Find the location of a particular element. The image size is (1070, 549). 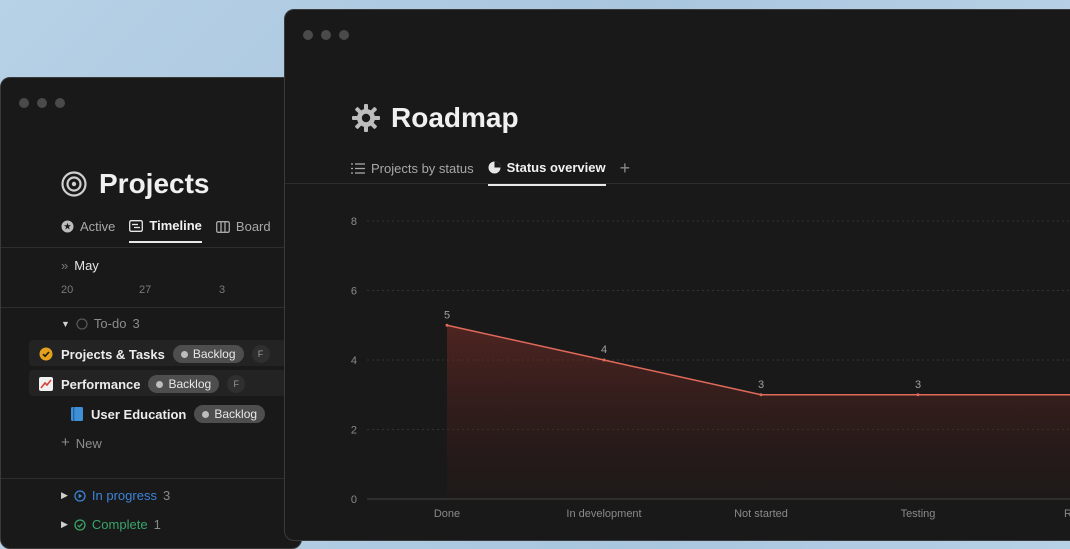

row-title: Performance is located at coordinates (101, 384).